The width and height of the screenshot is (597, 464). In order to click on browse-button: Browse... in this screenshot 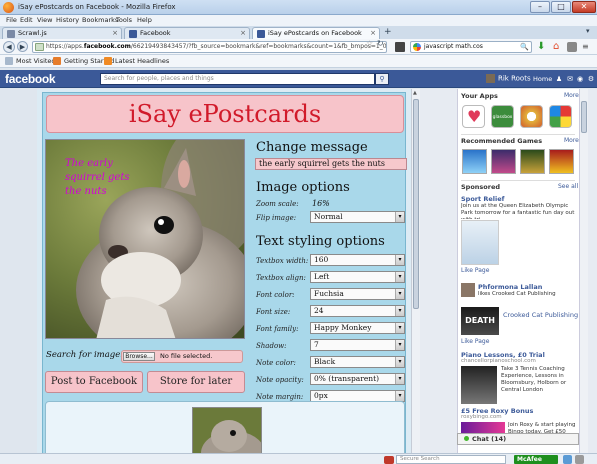, I will do `click(139, 356)`.